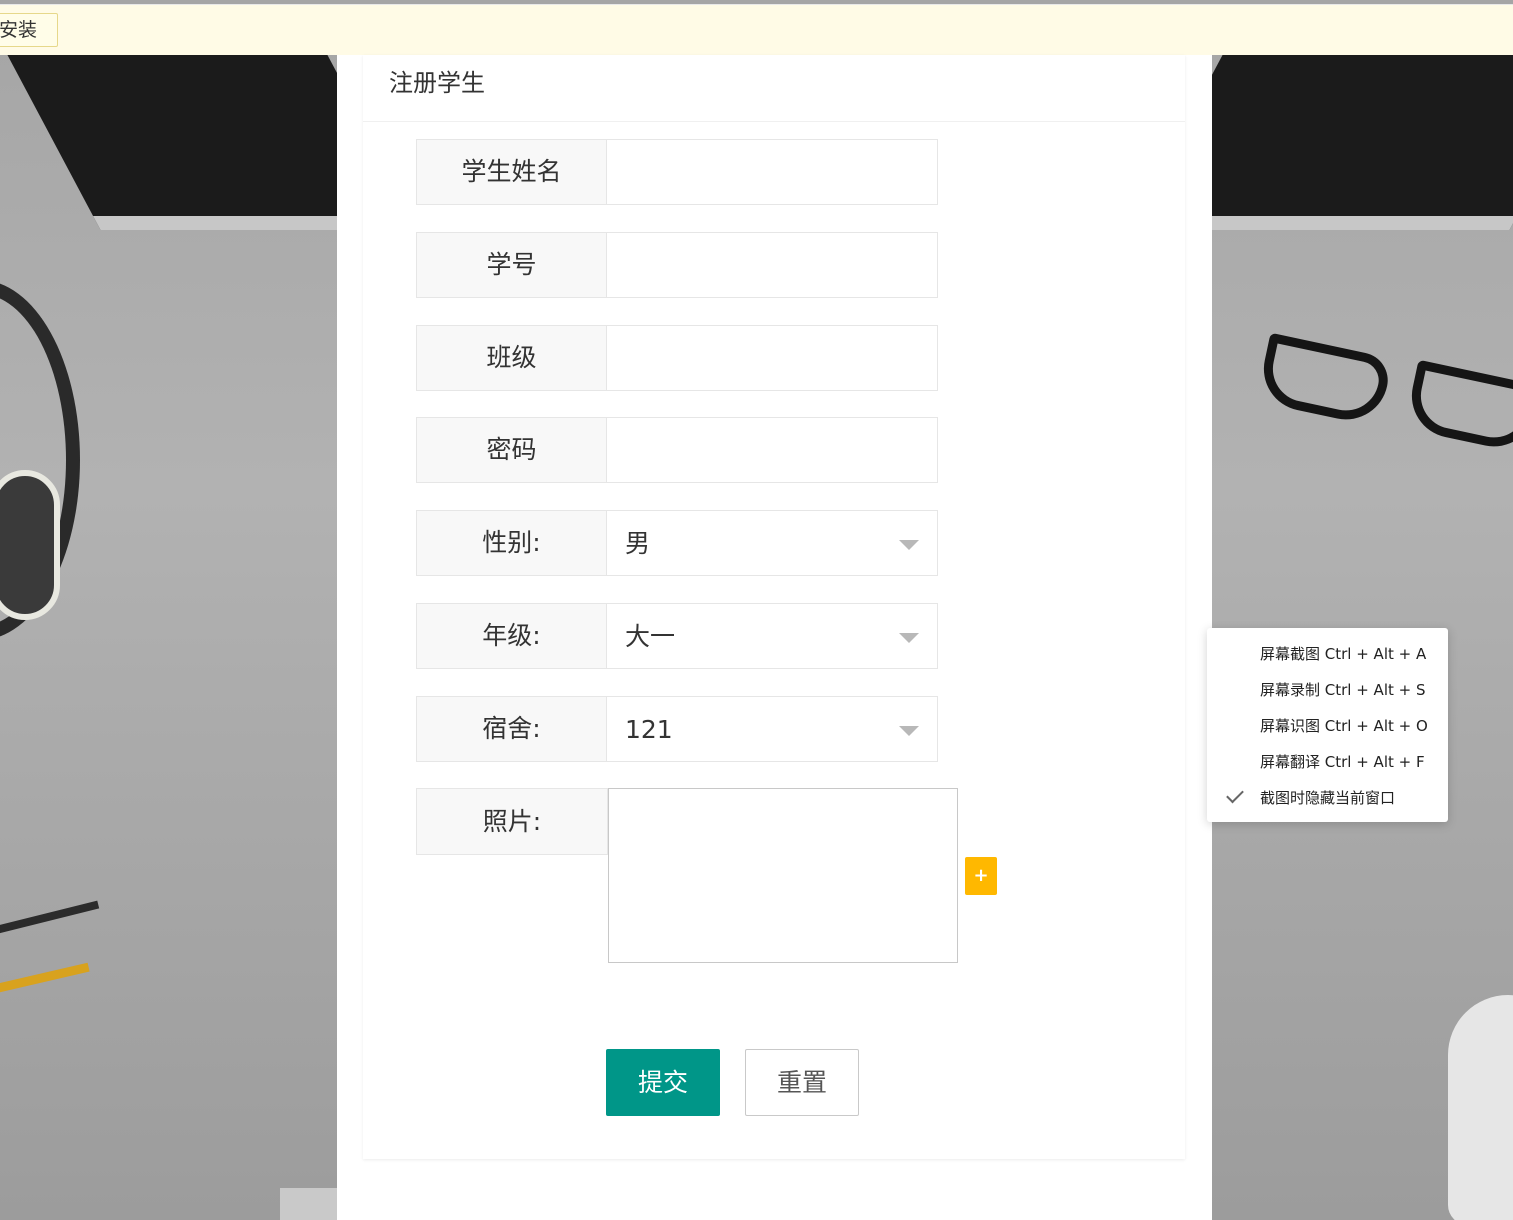 The image size is (1513, 1220). I want to click on submit-button: 提交, so click(663, 1082).